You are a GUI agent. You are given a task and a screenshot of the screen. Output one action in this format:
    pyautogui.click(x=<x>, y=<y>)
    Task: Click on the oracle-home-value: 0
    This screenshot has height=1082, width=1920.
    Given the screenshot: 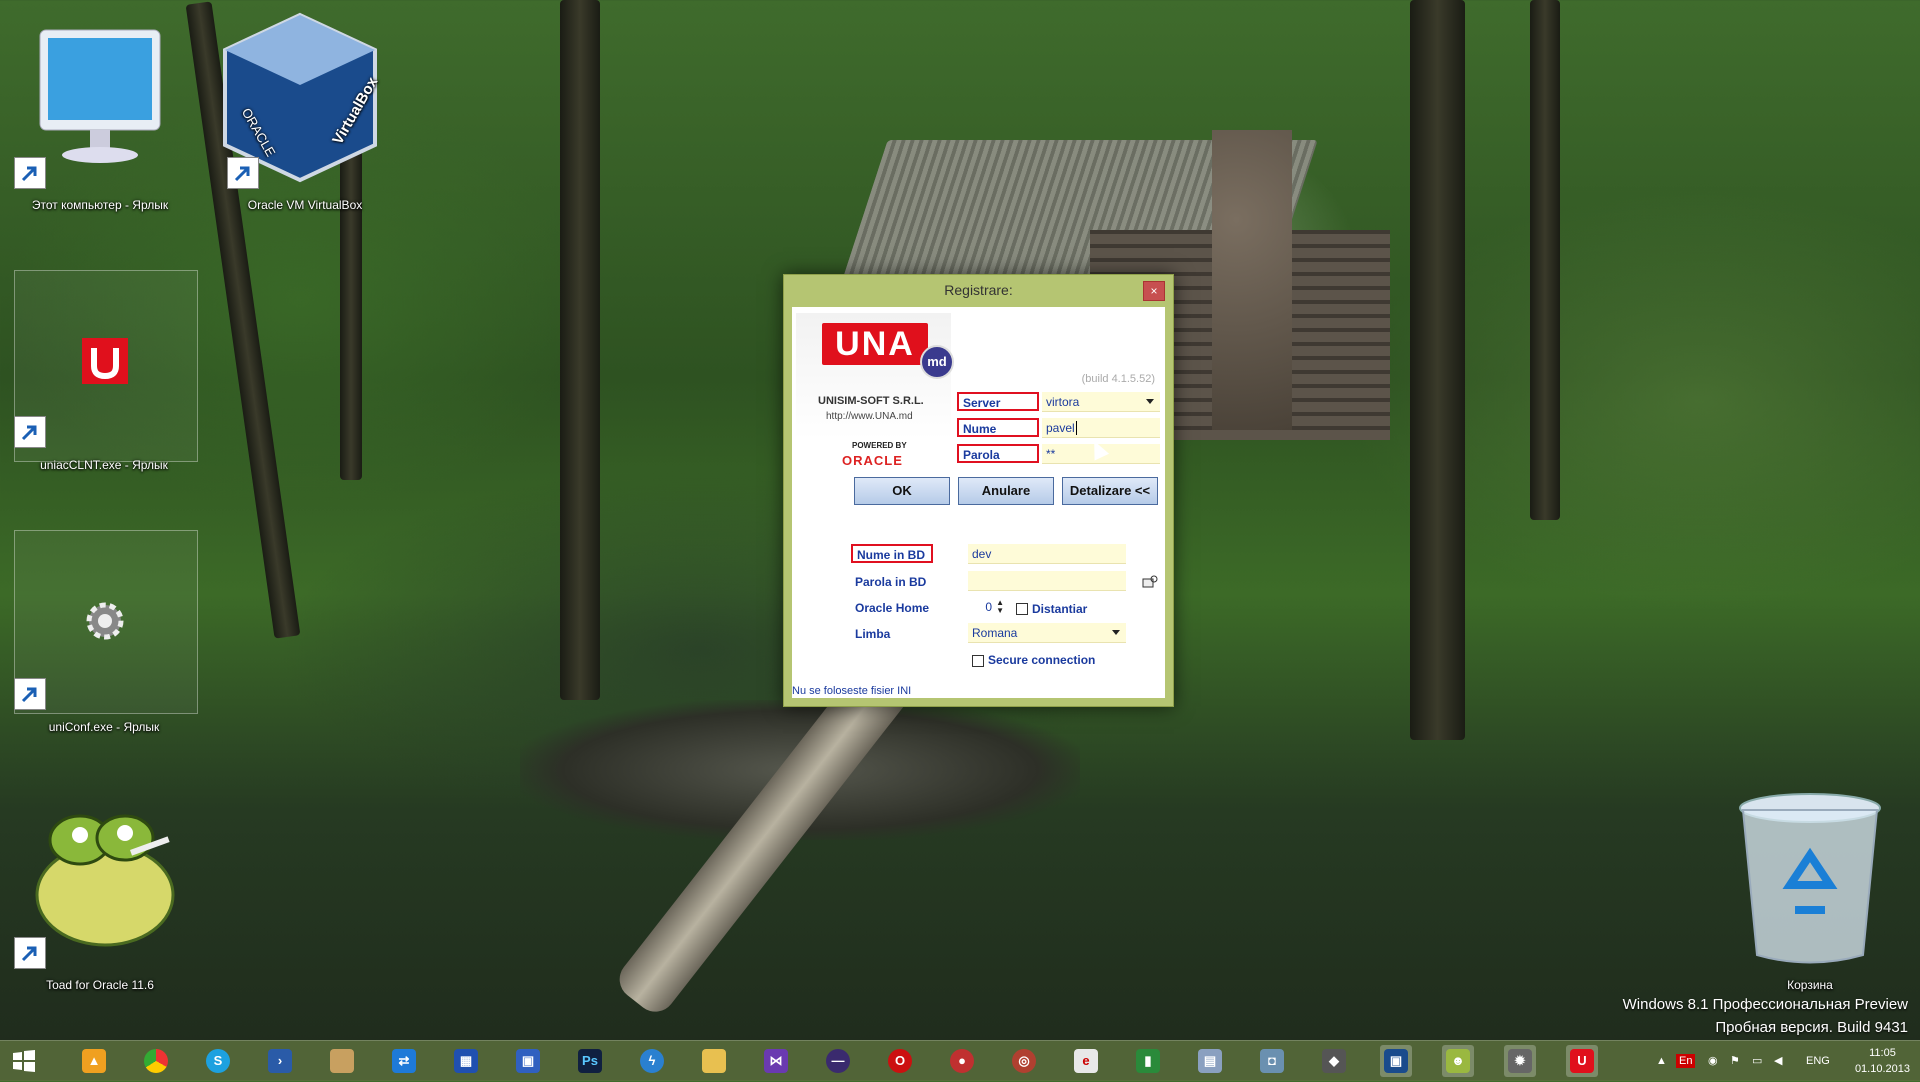 What is the action you would take?
    pyautogui.click(x=988, y=607)
    